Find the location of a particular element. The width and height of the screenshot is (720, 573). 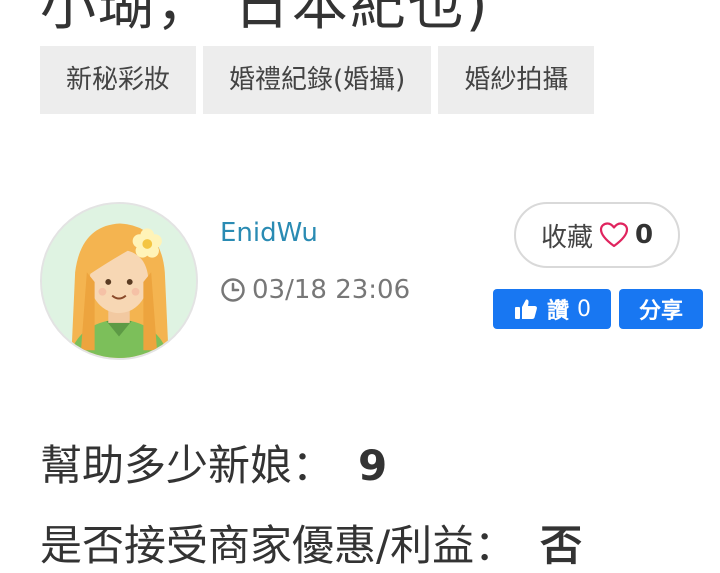

post-title: 小瑚， 日本紀也) is located at coordinates (265, 19).